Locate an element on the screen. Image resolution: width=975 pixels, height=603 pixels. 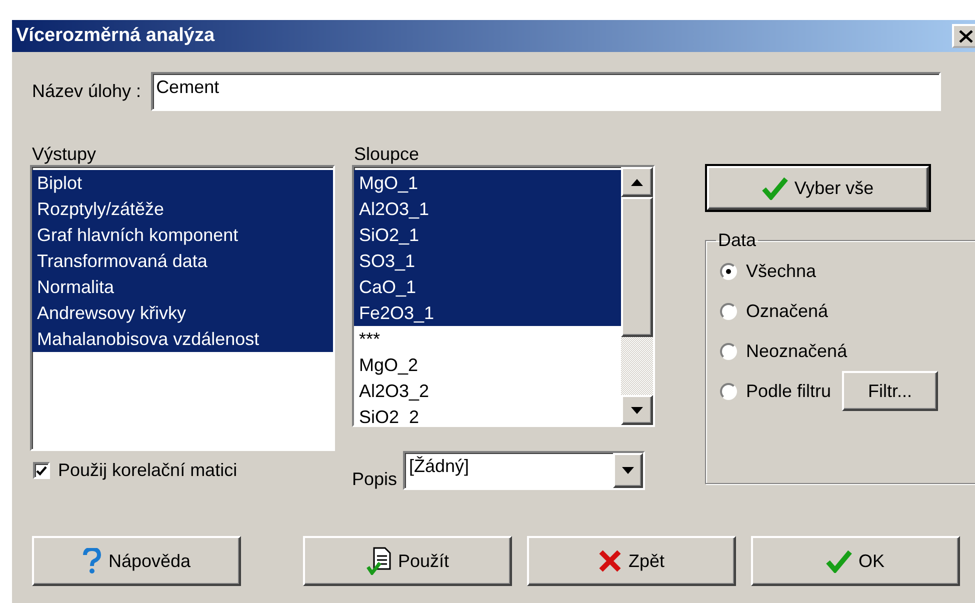
checkbox is located at coordinates (41, 470).